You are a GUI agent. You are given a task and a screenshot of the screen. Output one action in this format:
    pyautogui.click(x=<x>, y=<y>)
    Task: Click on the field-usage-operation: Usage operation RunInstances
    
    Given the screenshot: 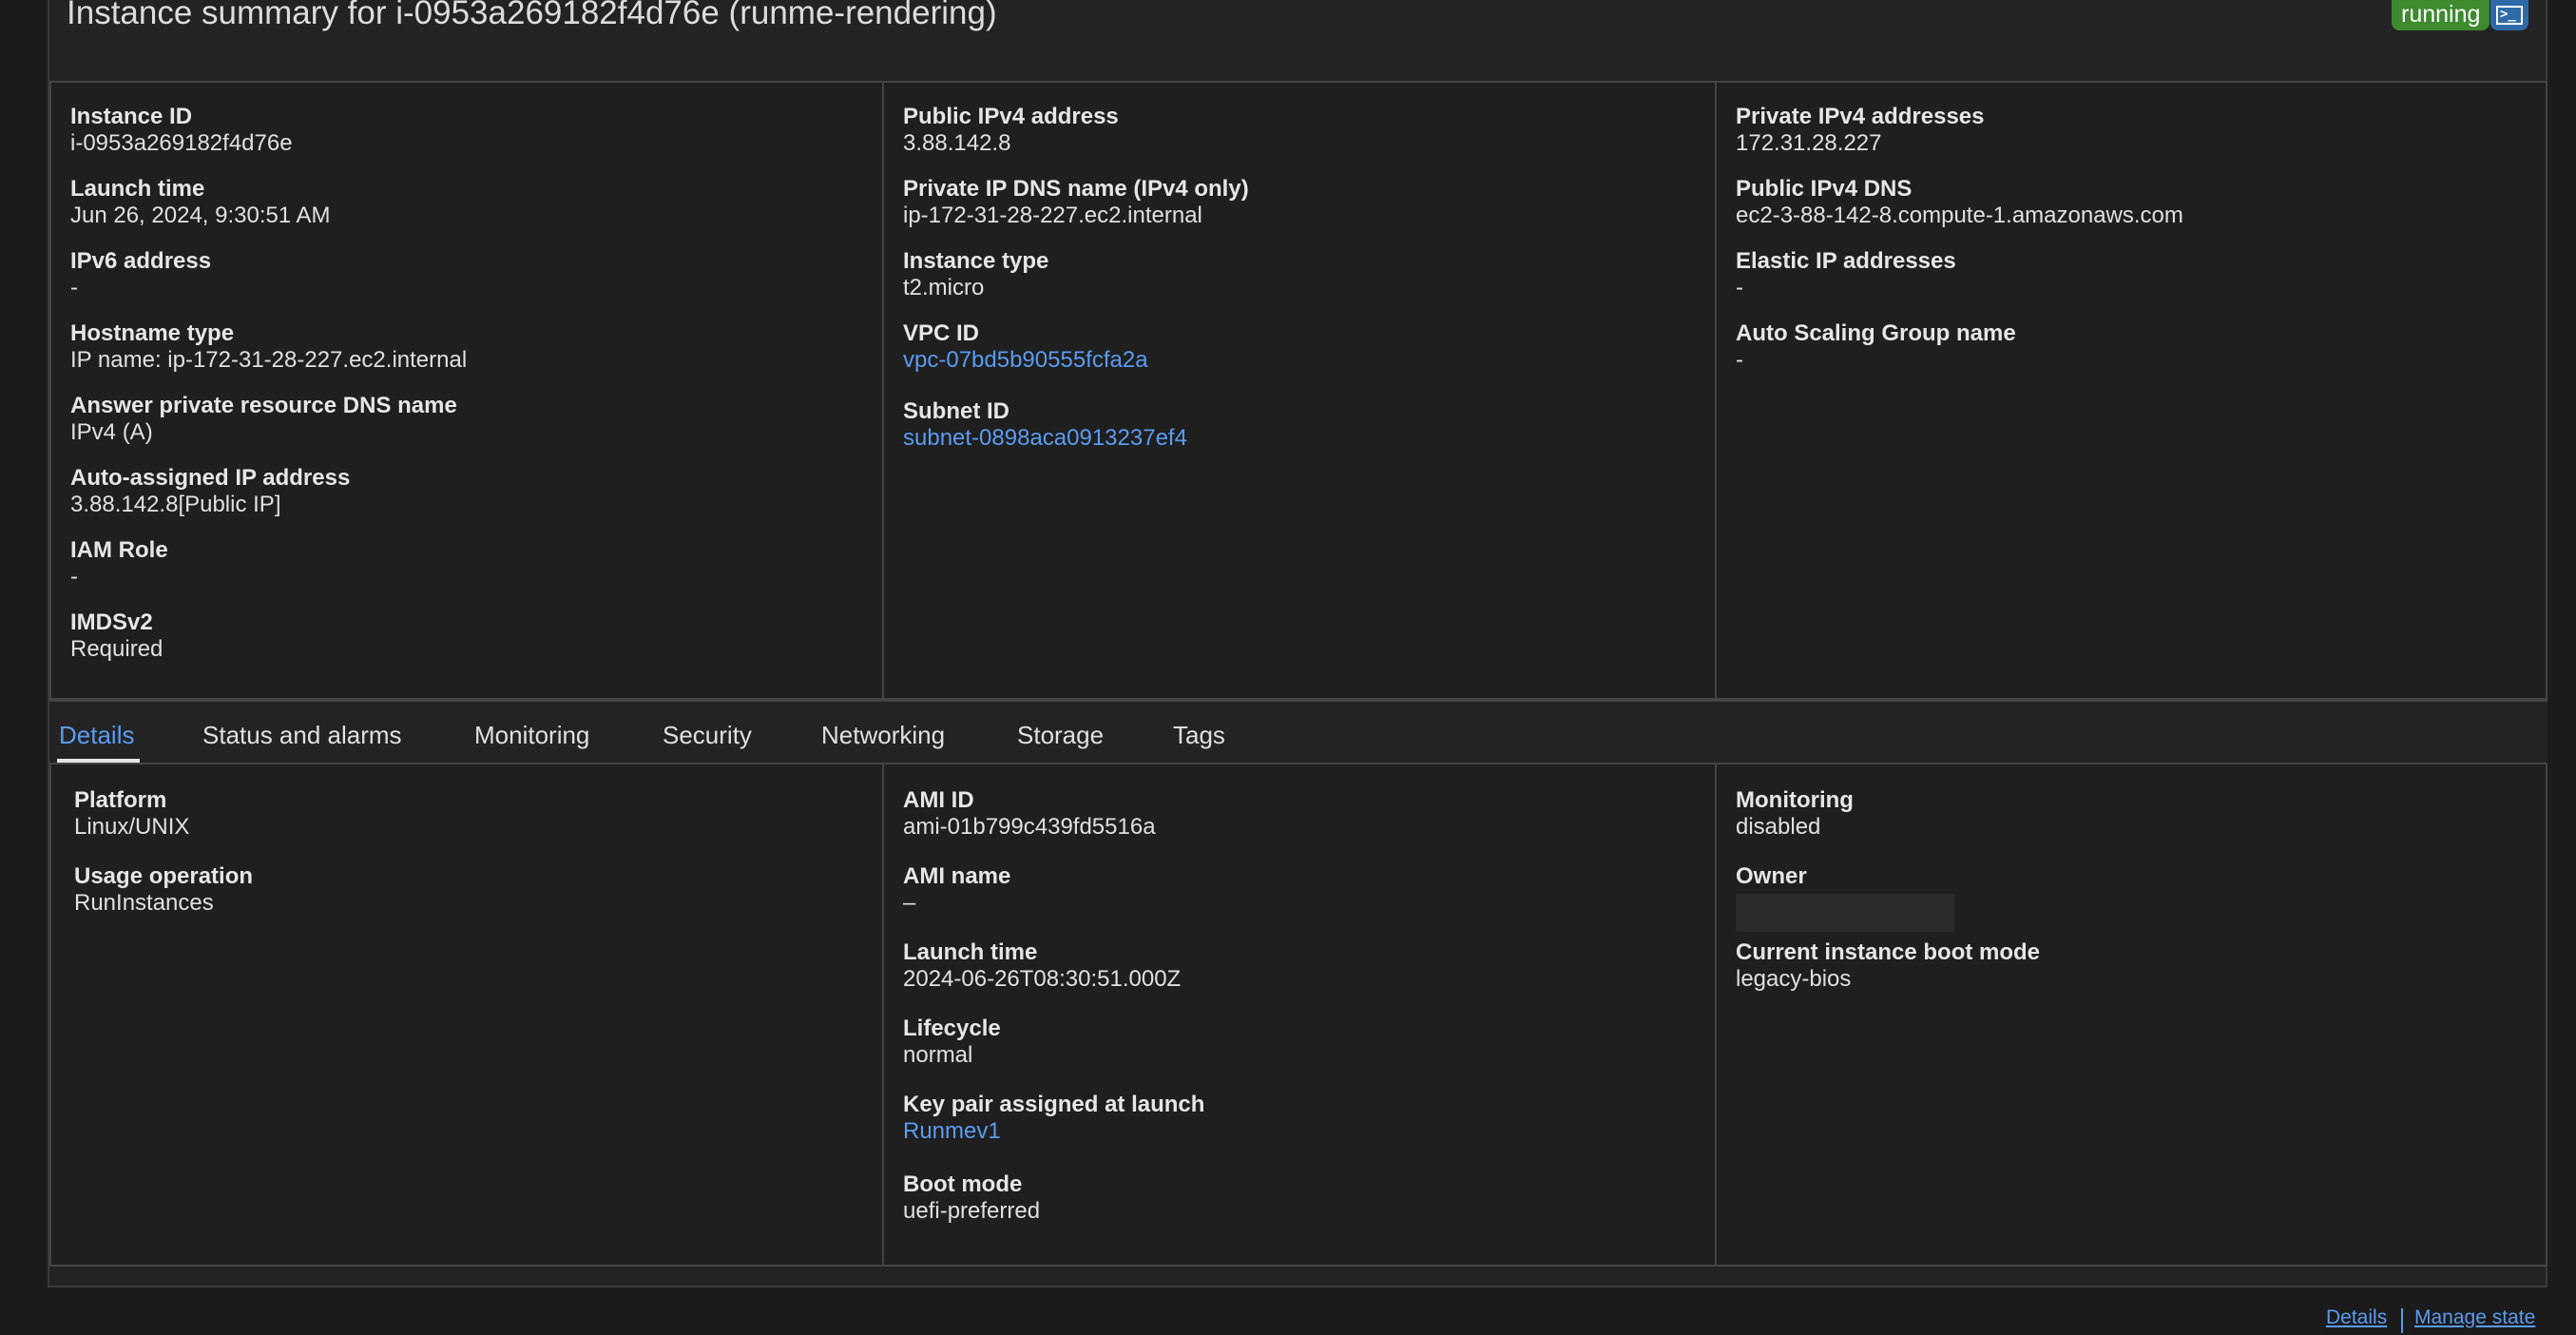 What is the action you would take?
    pyautogui.click(x=478, y=901)
    